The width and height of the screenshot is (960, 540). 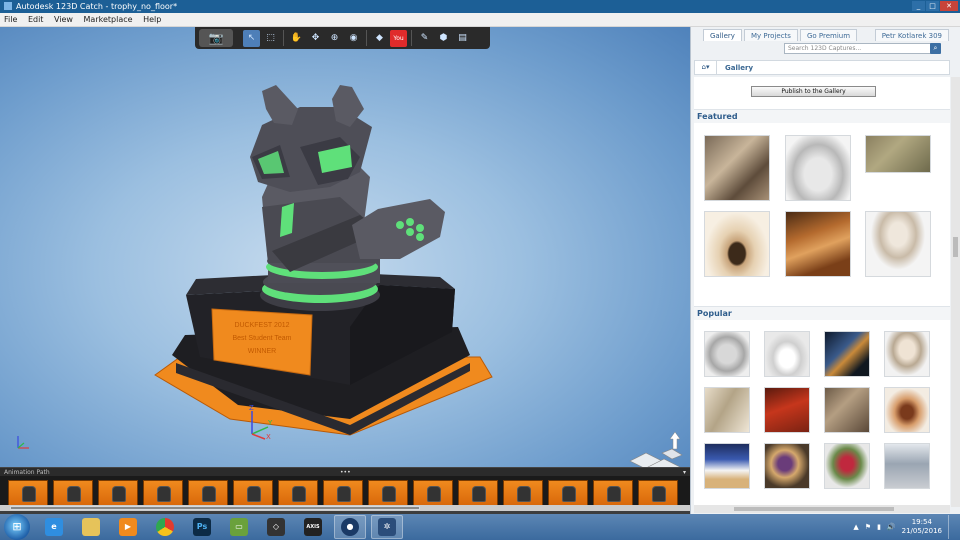 What do you see at coordinates (108, 20) in the screenshot?
I see `menu-marketplace: Marketplace` at bounding box center [108, 20].